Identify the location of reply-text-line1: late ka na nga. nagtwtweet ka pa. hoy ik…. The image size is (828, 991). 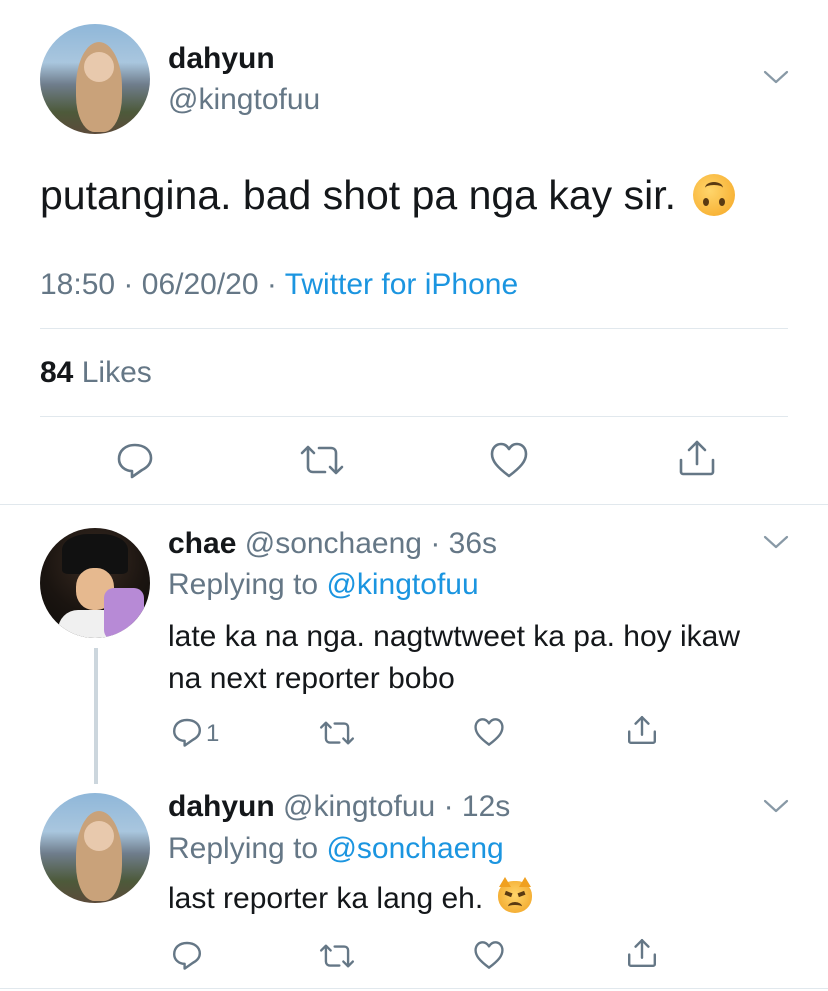
(454, 636).